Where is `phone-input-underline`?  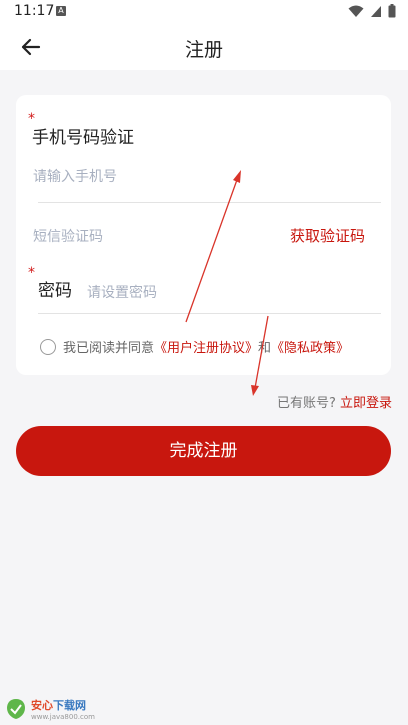 phone-input-underline is located at coordinates (209, 202).